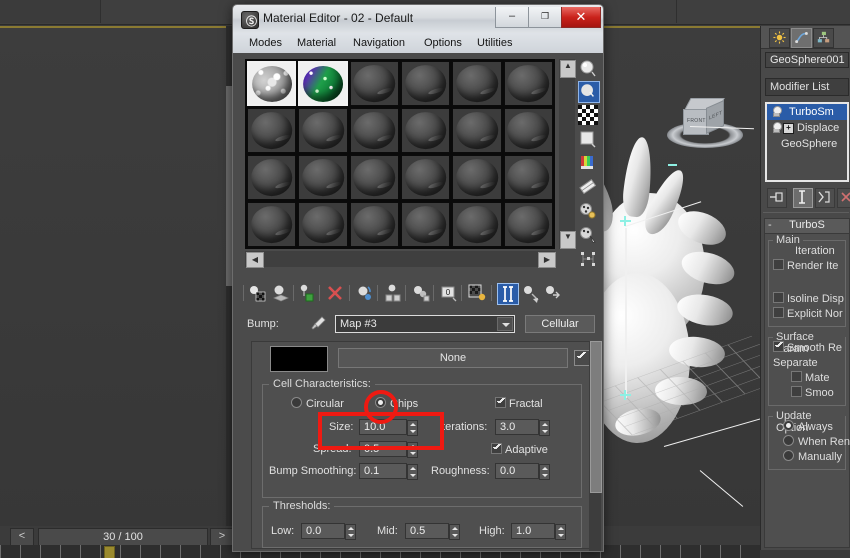 This screenshot has height=558, width=850. I want to click on rollout-collapse-icon: -, so click(770, 225).